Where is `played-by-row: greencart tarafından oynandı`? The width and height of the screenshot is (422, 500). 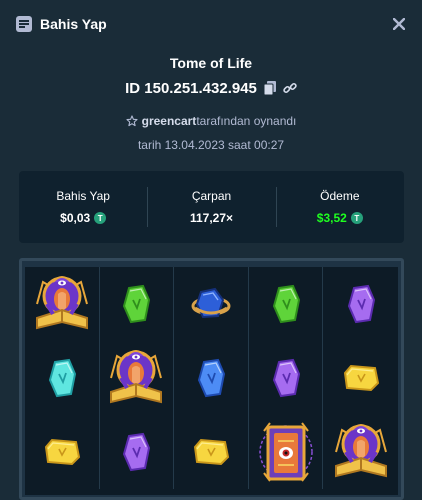 played-by-row: greencart tarafından oynandı is located at coordinates (211, 121).